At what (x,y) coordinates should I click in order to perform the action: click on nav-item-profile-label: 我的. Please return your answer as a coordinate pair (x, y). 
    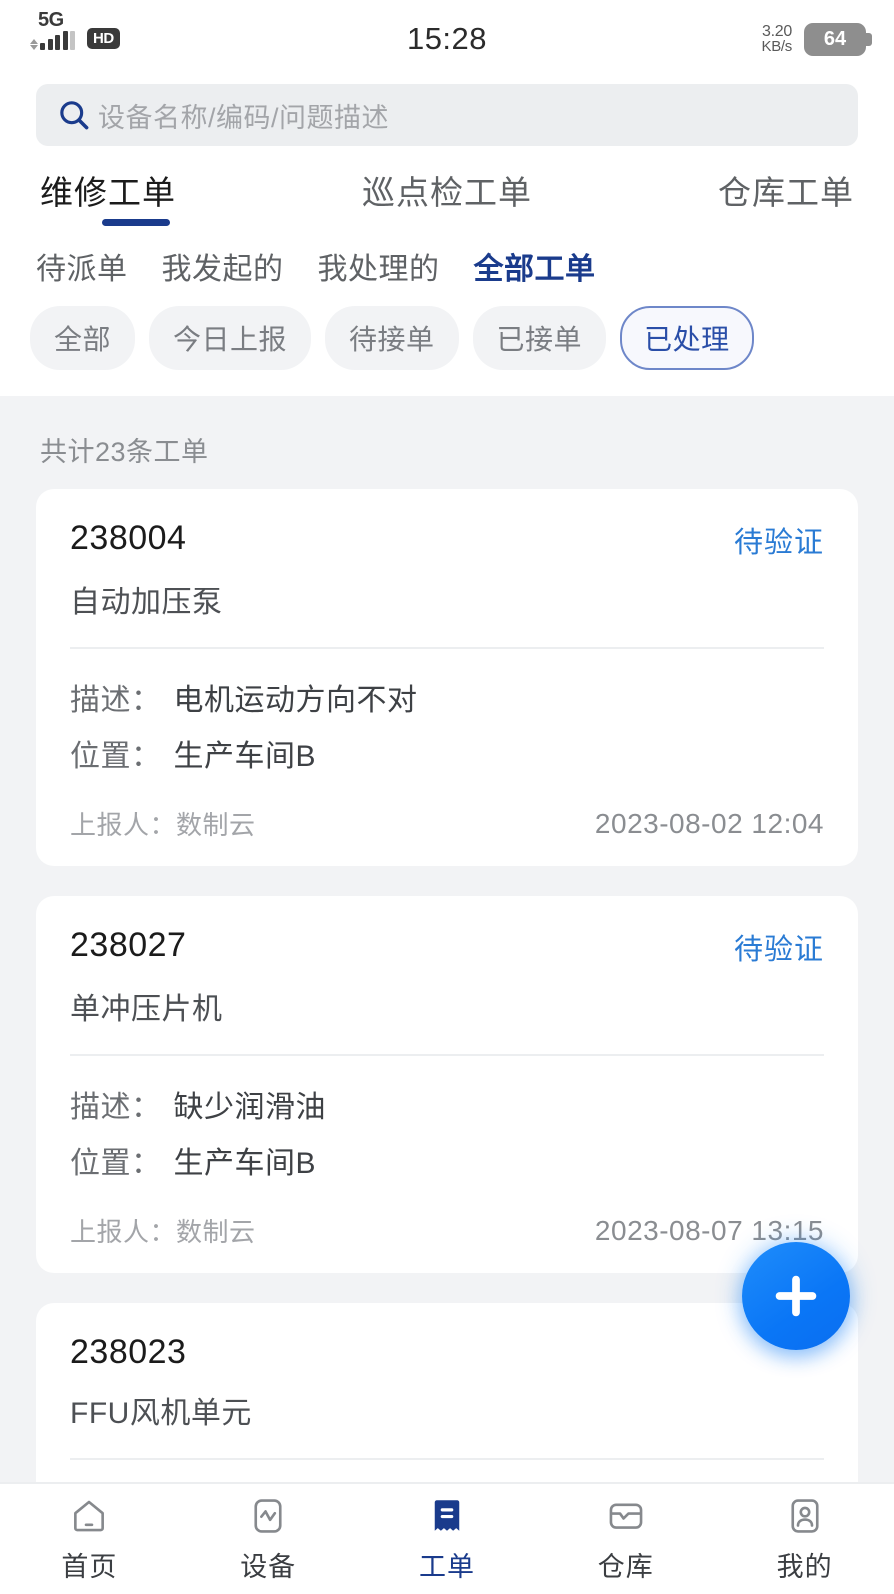
    Looking at the image, I should click on (804, 1566).